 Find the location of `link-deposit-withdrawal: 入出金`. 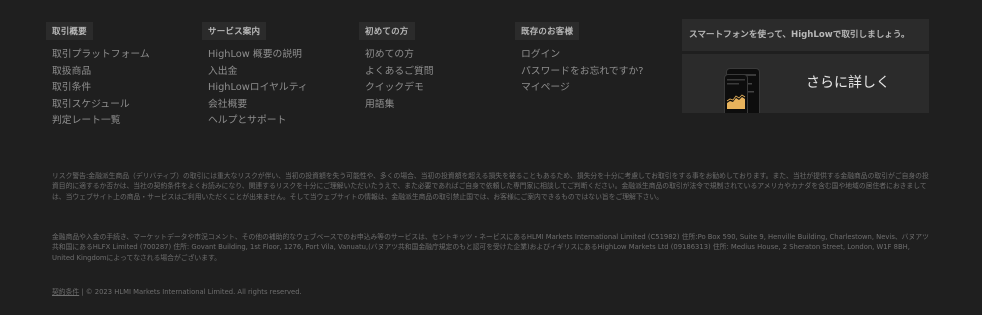

link-deposit-withdrawal: 入出金 is located at coordinates (258, 72).